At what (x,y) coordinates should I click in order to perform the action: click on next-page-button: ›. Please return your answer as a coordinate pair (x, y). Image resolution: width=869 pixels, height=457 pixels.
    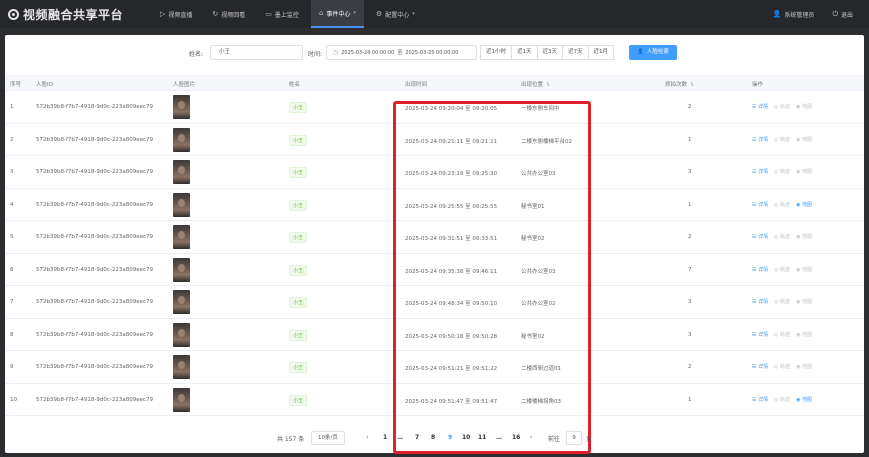
    Looking at the image, I should click on (531, 437).